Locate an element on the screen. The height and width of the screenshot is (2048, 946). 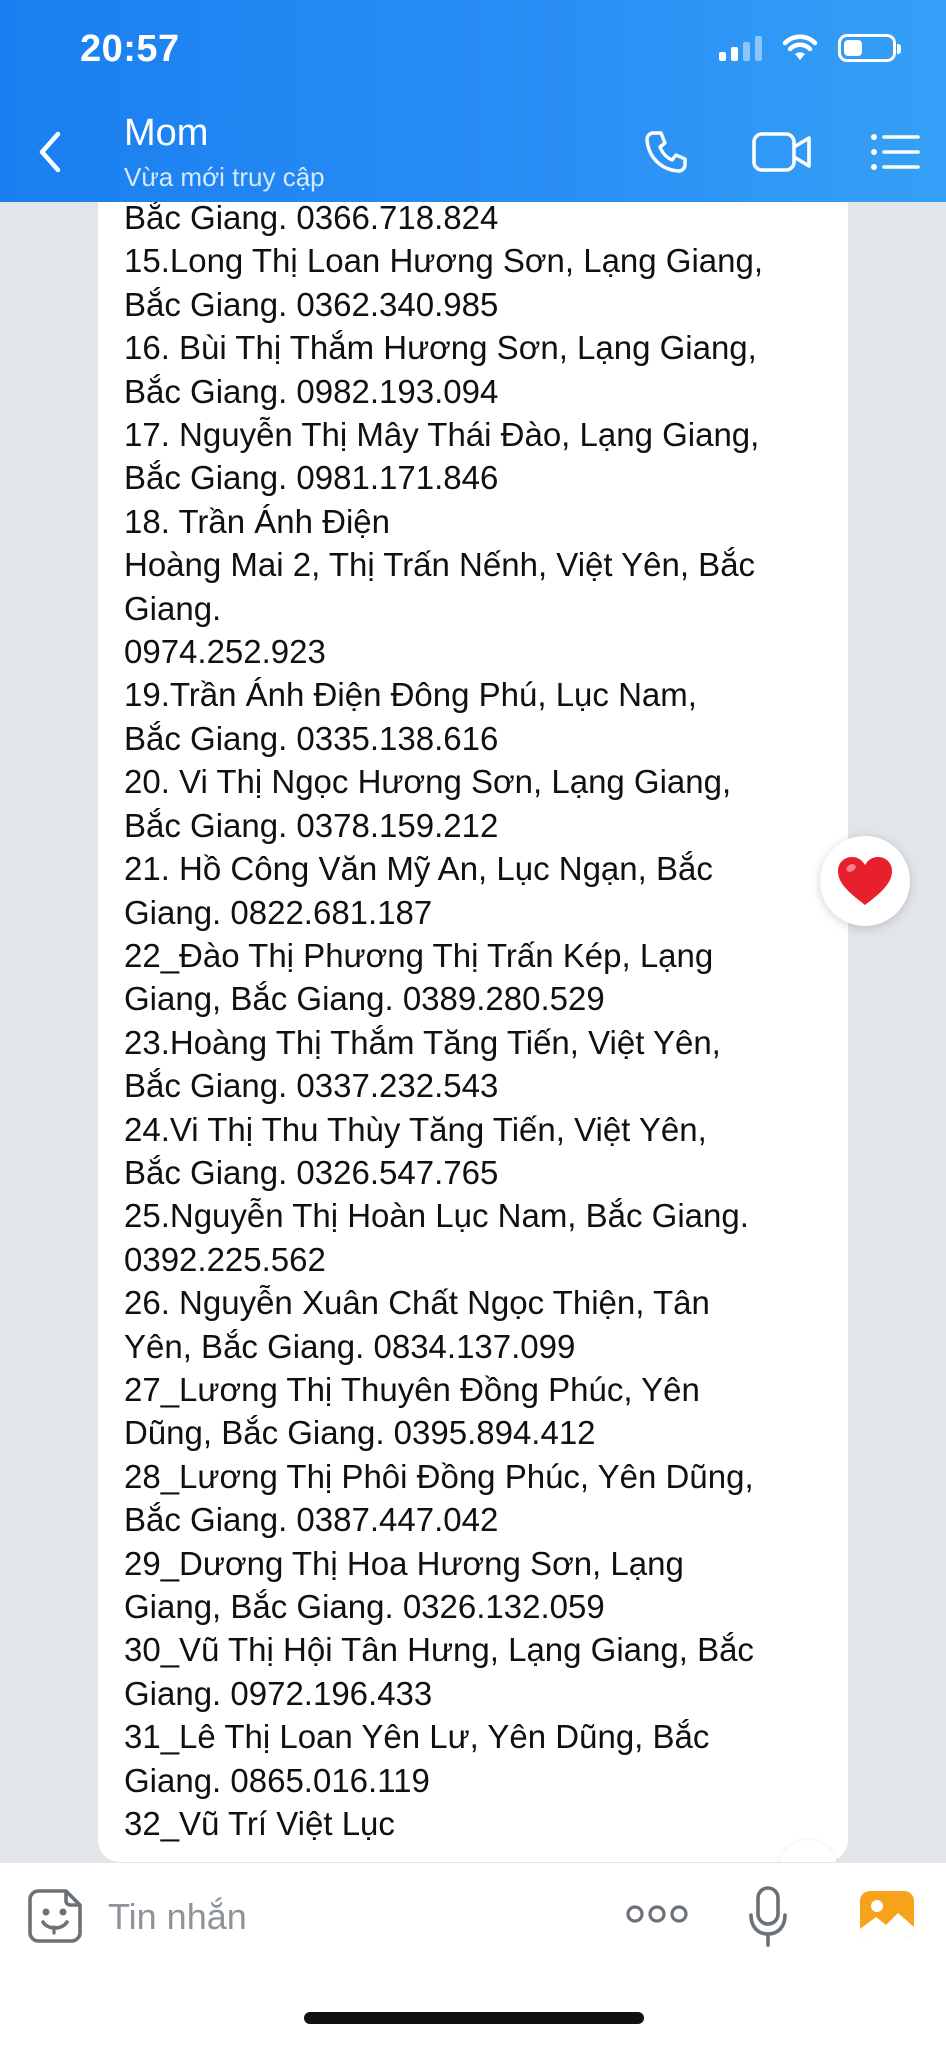
more-options-button is located at coordinates (657, 1914).